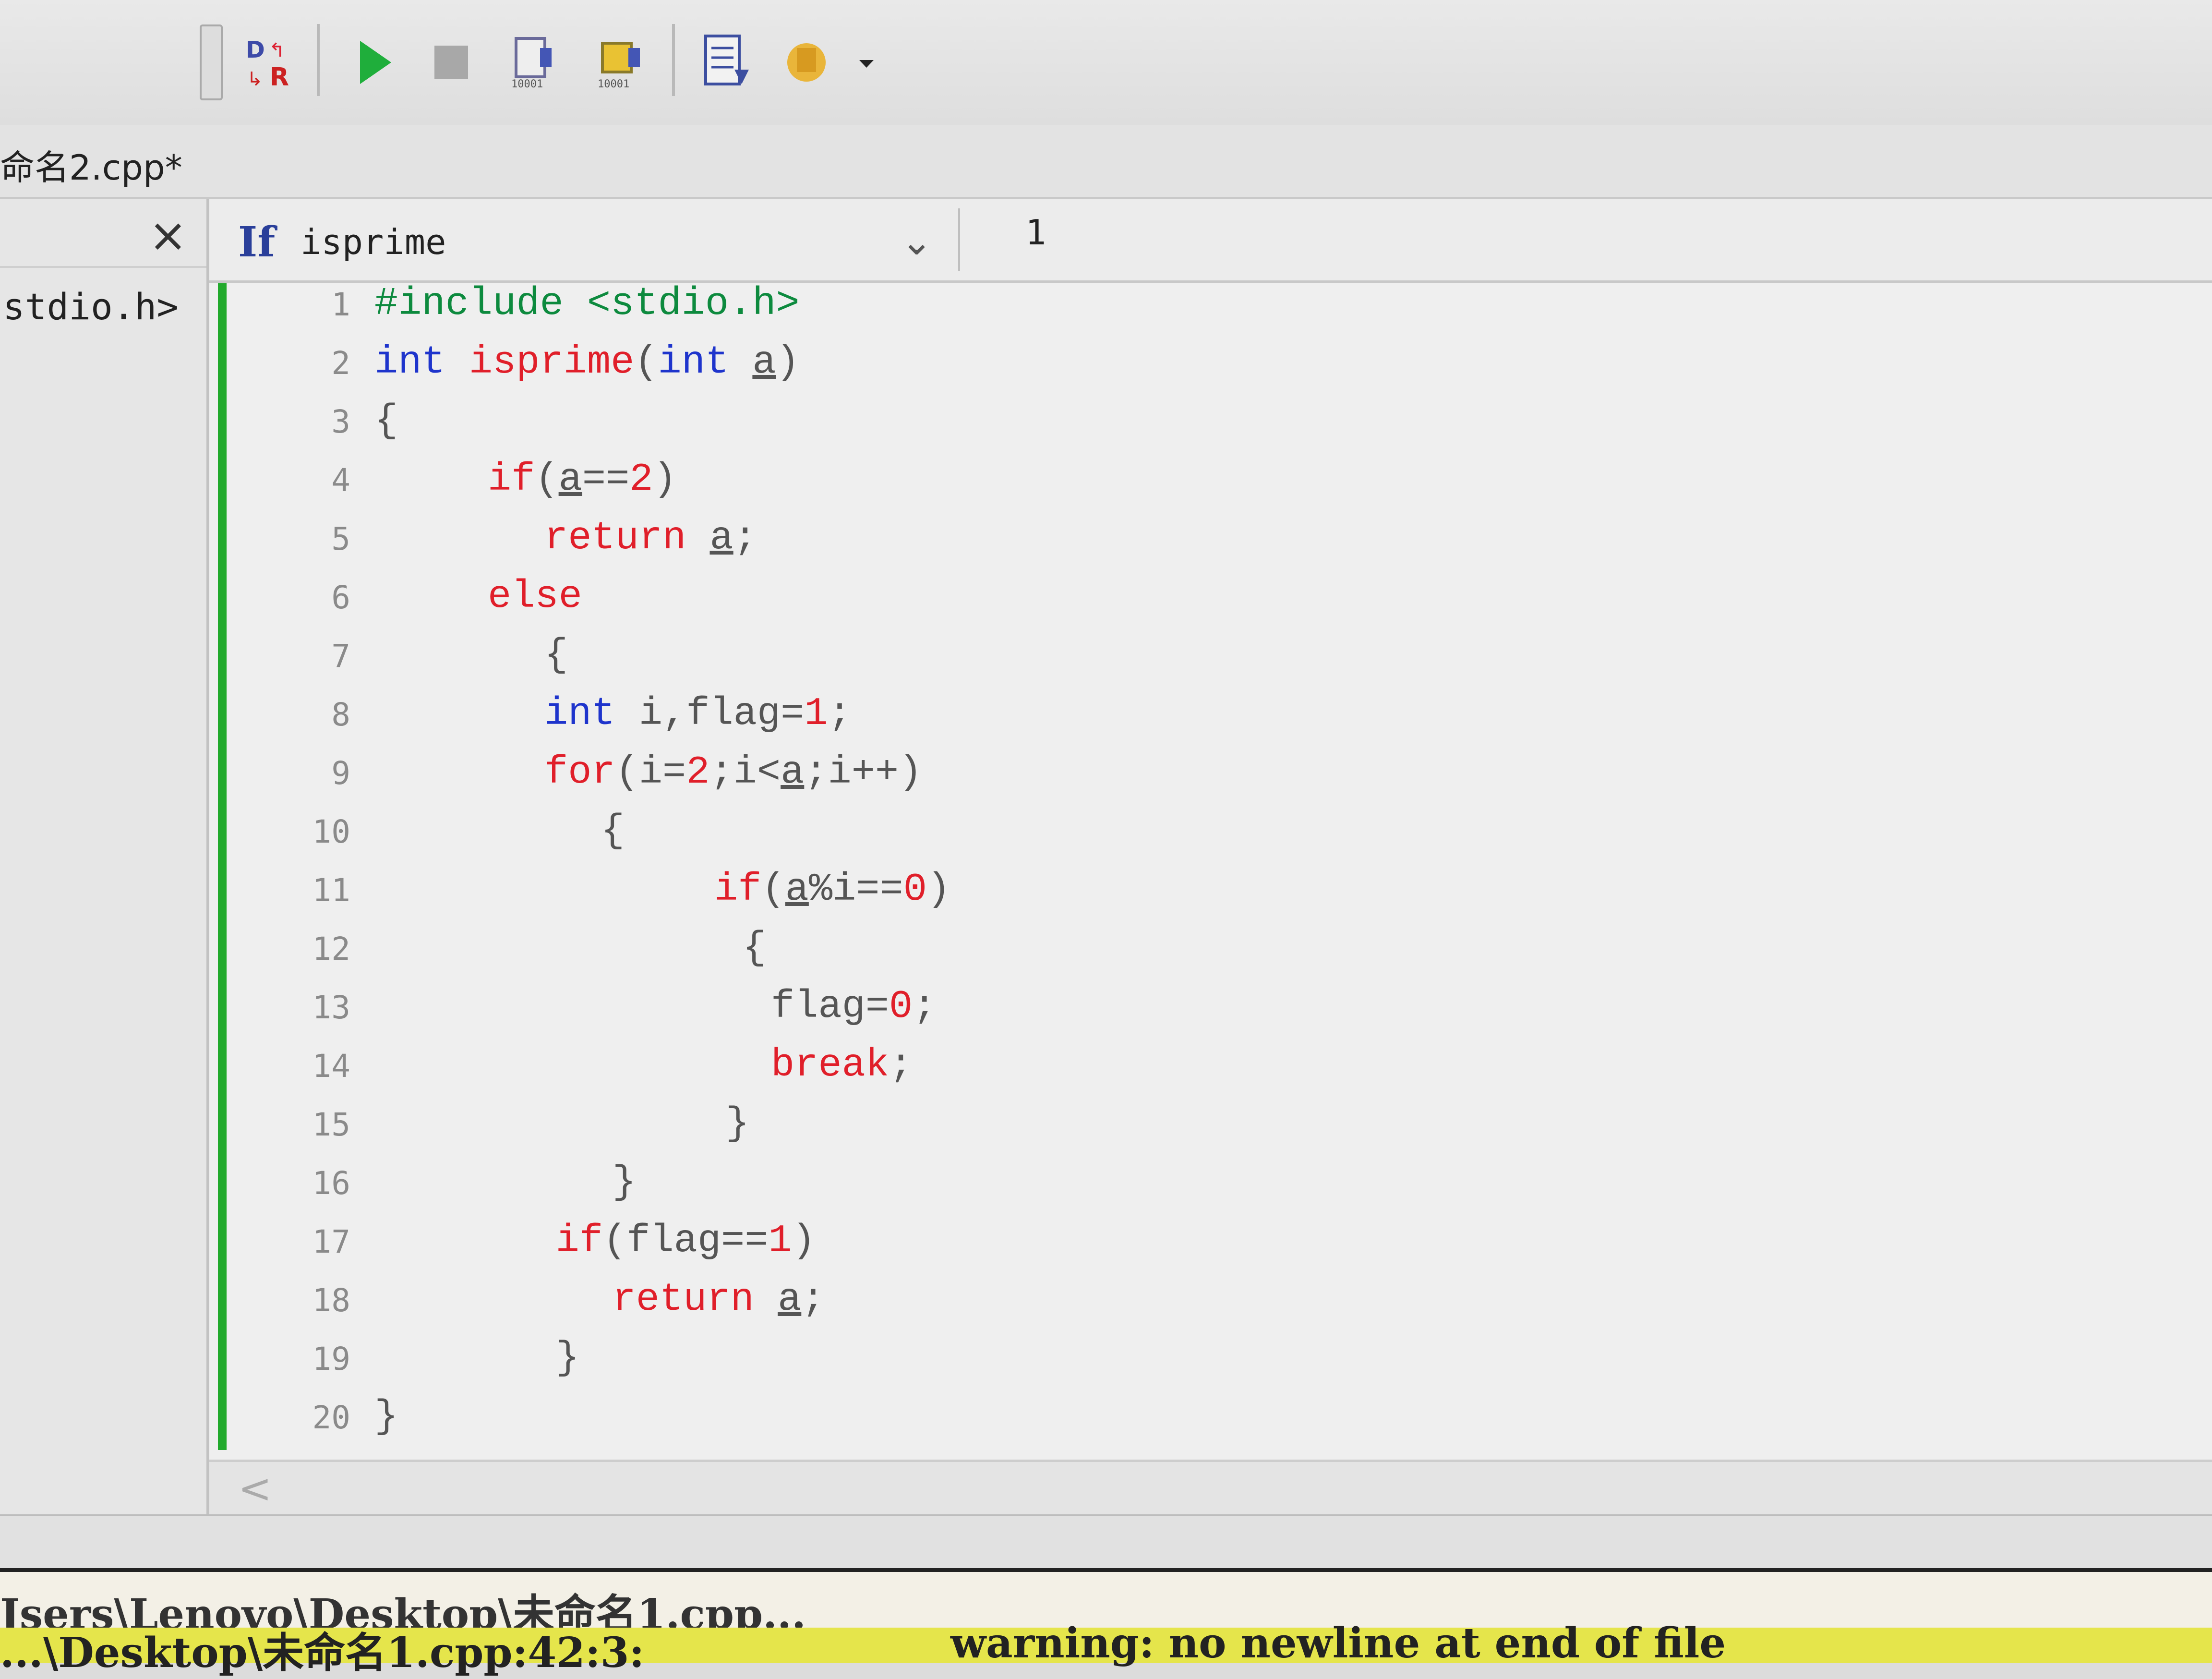 This screenshot has width=2212, height=1679. Describe the element at coordinates (1106, 1542) in the screenshot. I see `bottom-panel-splitter` at that location.